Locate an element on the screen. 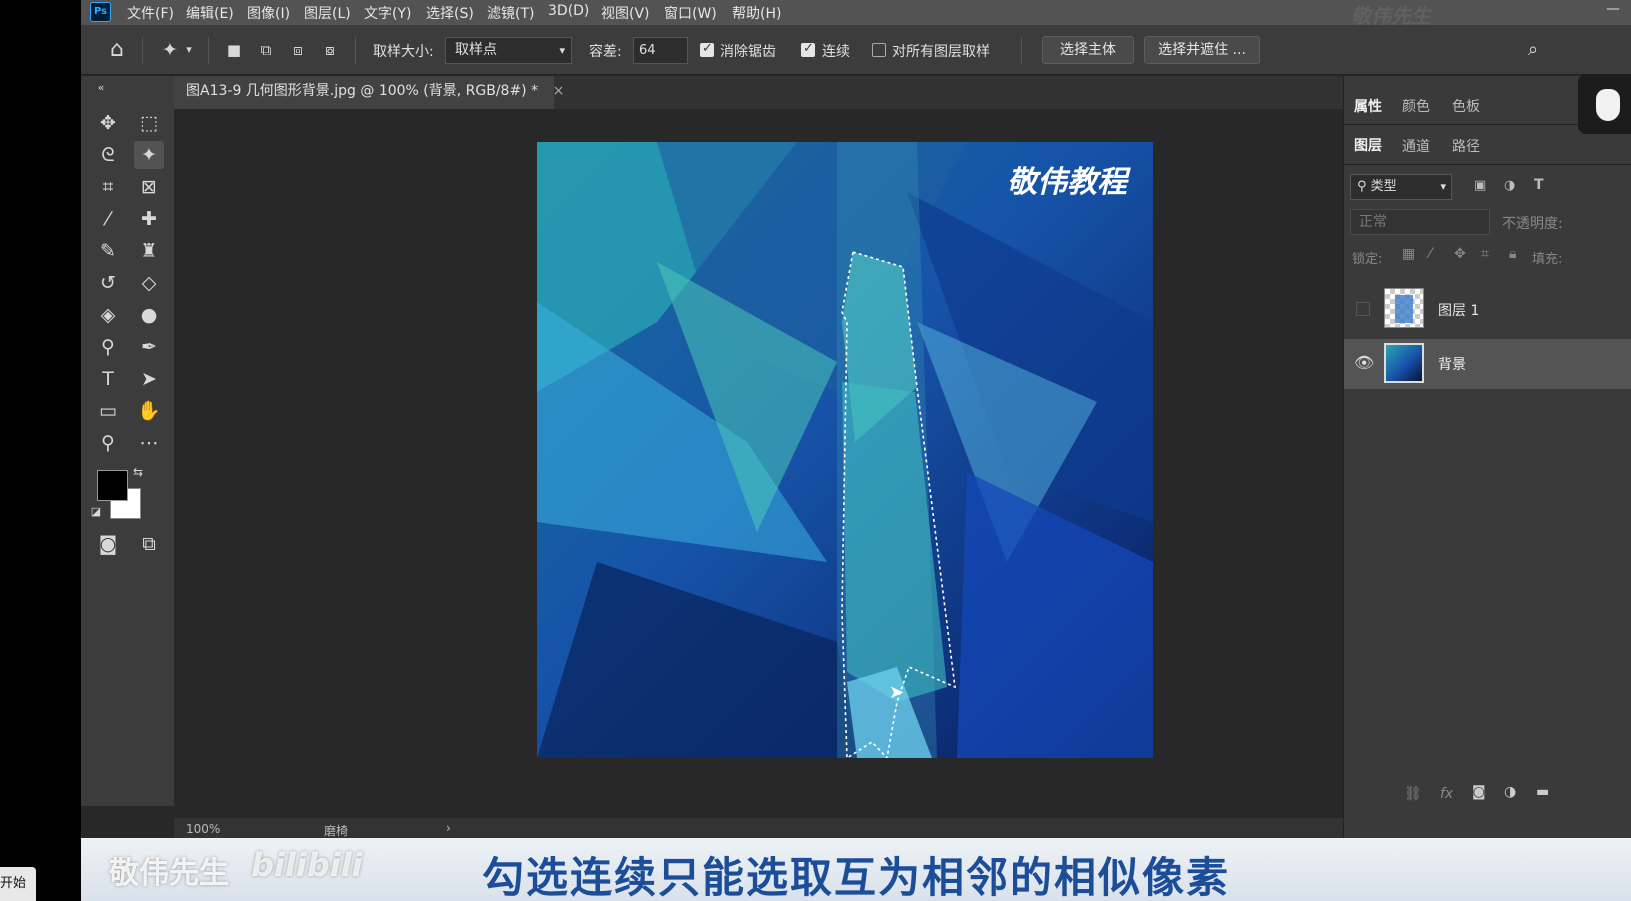  collapse-icon: « is located at coordinates (101, 88).